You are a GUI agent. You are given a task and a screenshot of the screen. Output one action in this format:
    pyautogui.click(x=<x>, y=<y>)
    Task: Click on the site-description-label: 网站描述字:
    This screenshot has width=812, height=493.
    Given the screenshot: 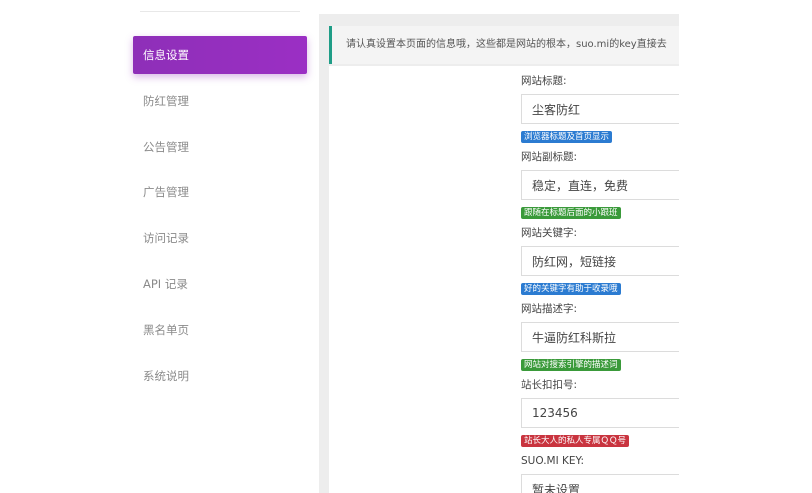 What is the action you would take?
    pyautogui.click(x=549, y=309)
    